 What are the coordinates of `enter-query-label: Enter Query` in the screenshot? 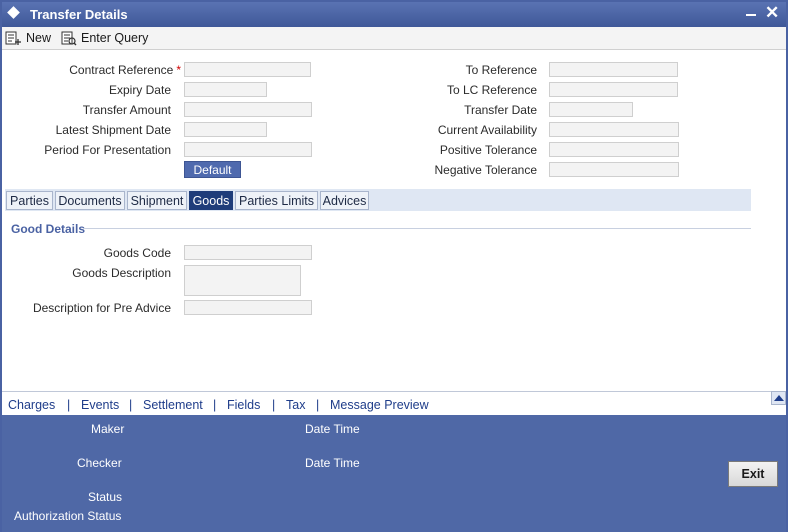 It's located at (115, 38).